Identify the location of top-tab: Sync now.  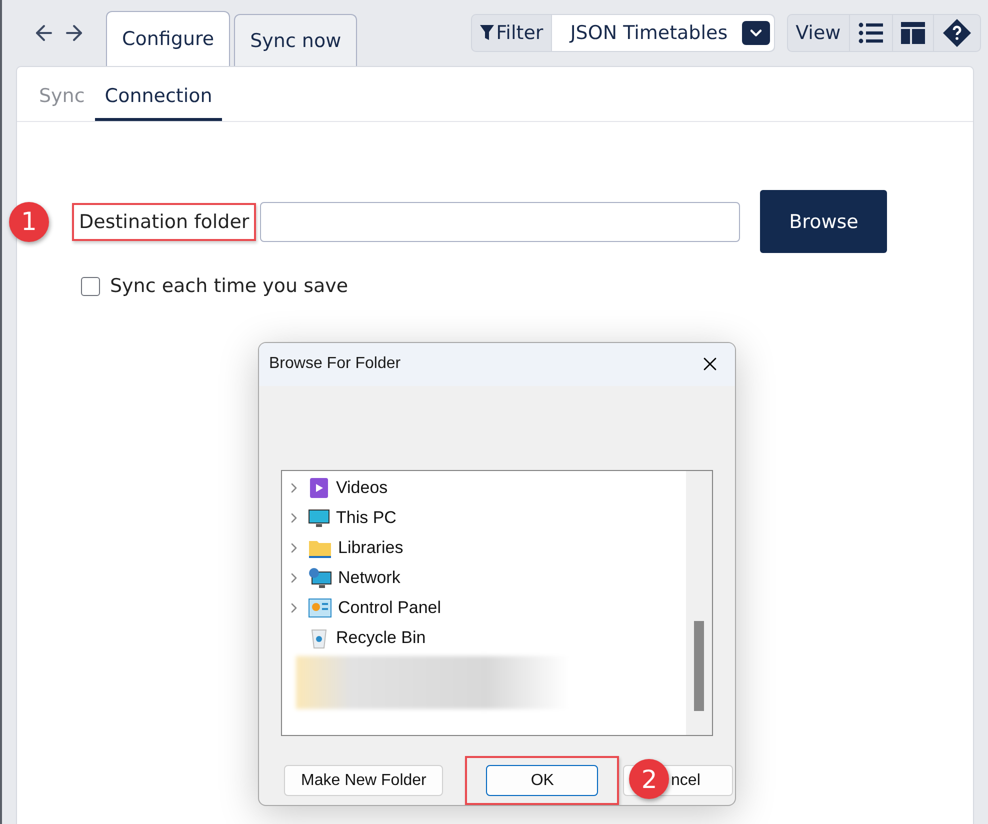
(296, 40).